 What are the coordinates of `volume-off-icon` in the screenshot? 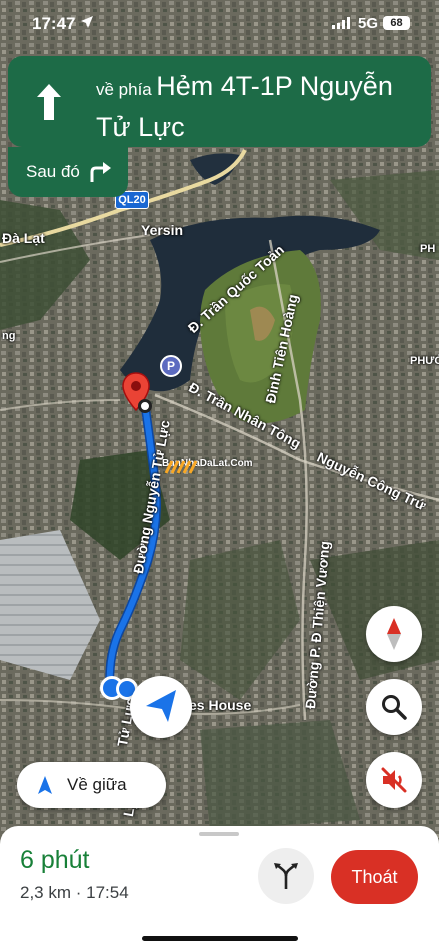 It's located at (394, 780).